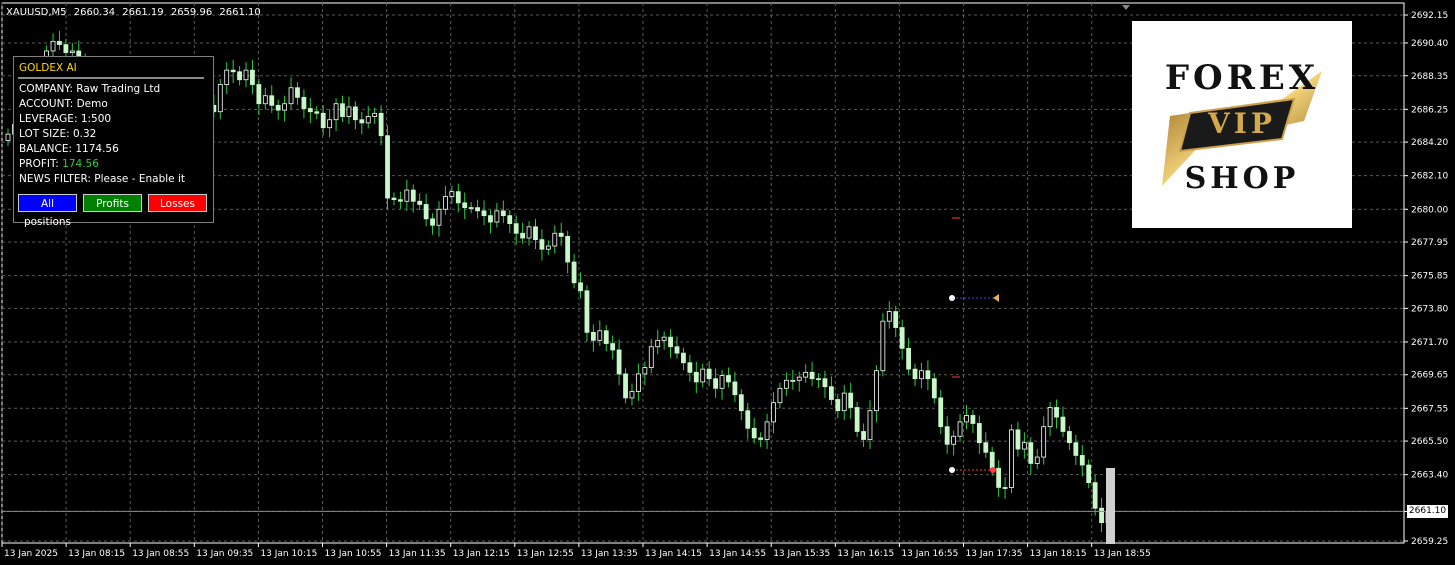 This screenshot has width=1455, height=565. What do you see at coordinates (224, 554) in the screenshot?
I see `time-axis-label: 13 Jan 09:35` at bounding box center [224, 554].